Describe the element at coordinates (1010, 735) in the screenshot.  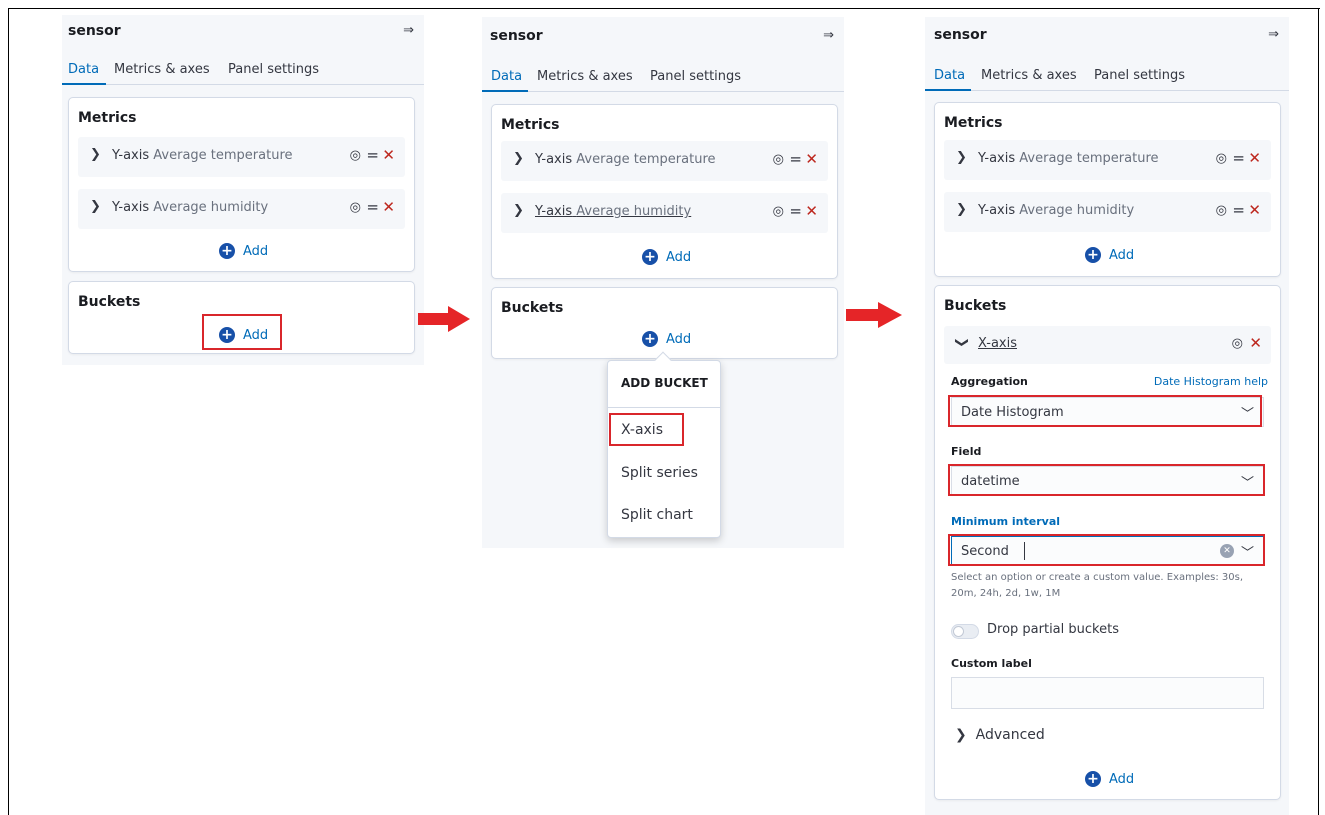
I see `advanced-label: Advanced` at that location.